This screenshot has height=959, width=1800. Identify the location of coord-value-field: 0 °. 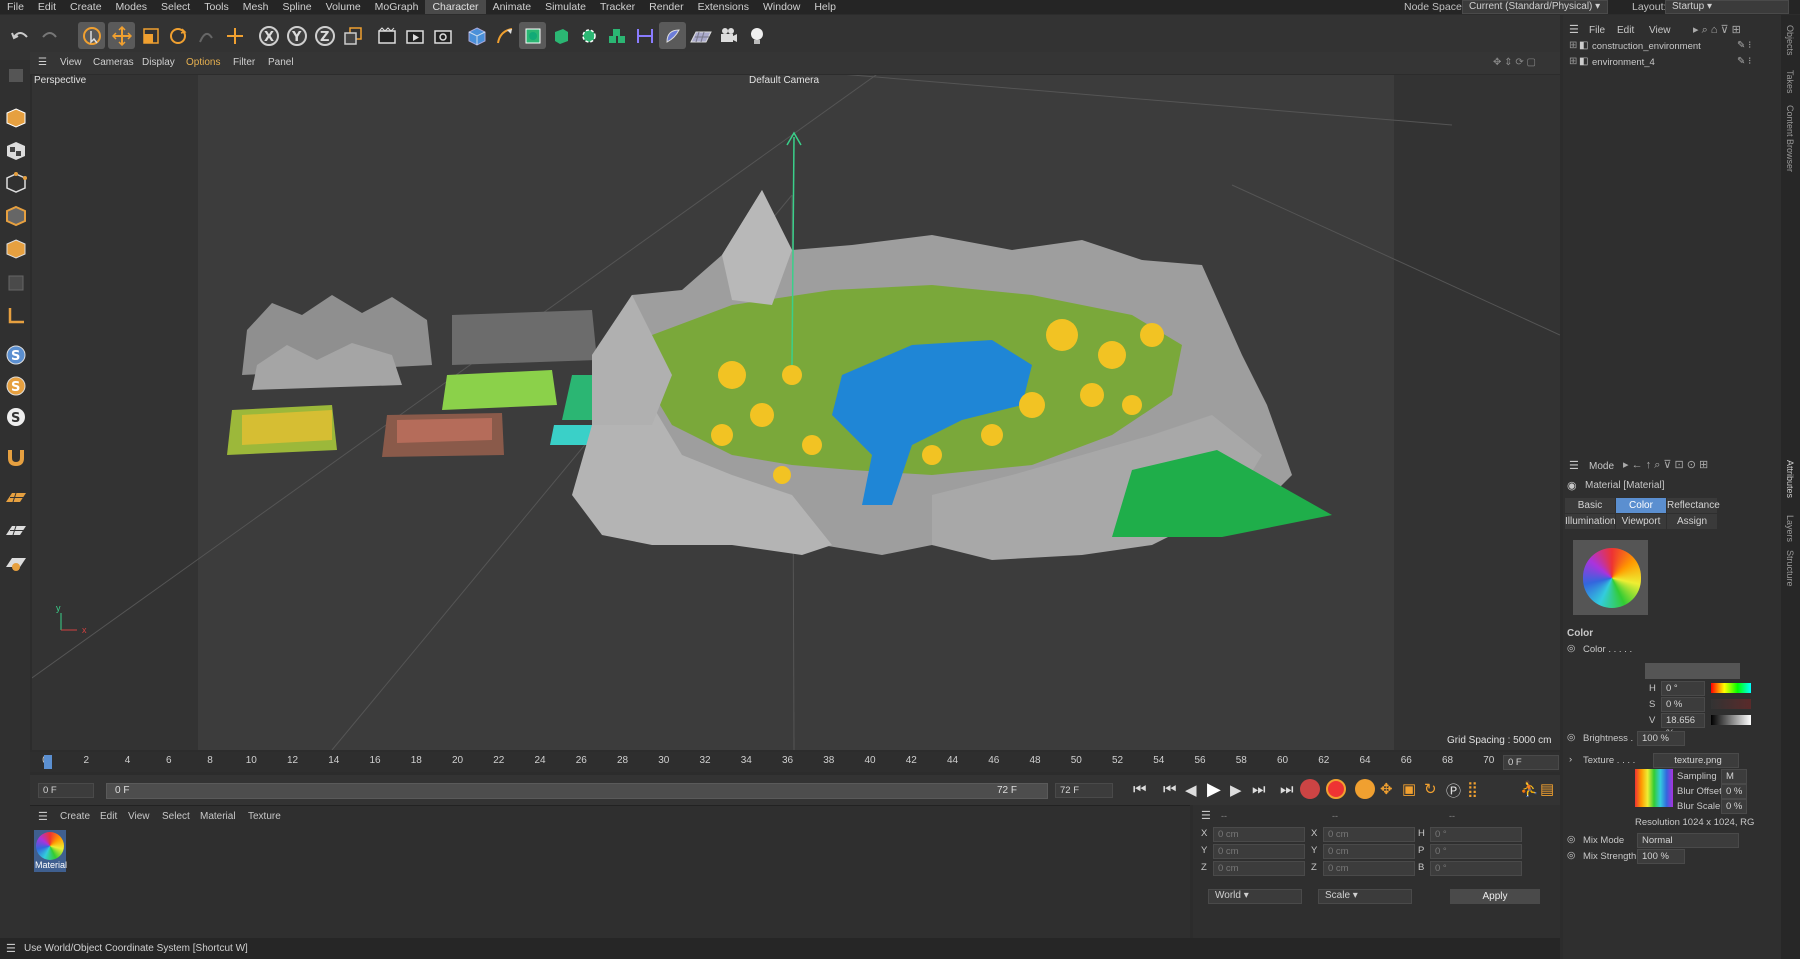
(1476, 868).